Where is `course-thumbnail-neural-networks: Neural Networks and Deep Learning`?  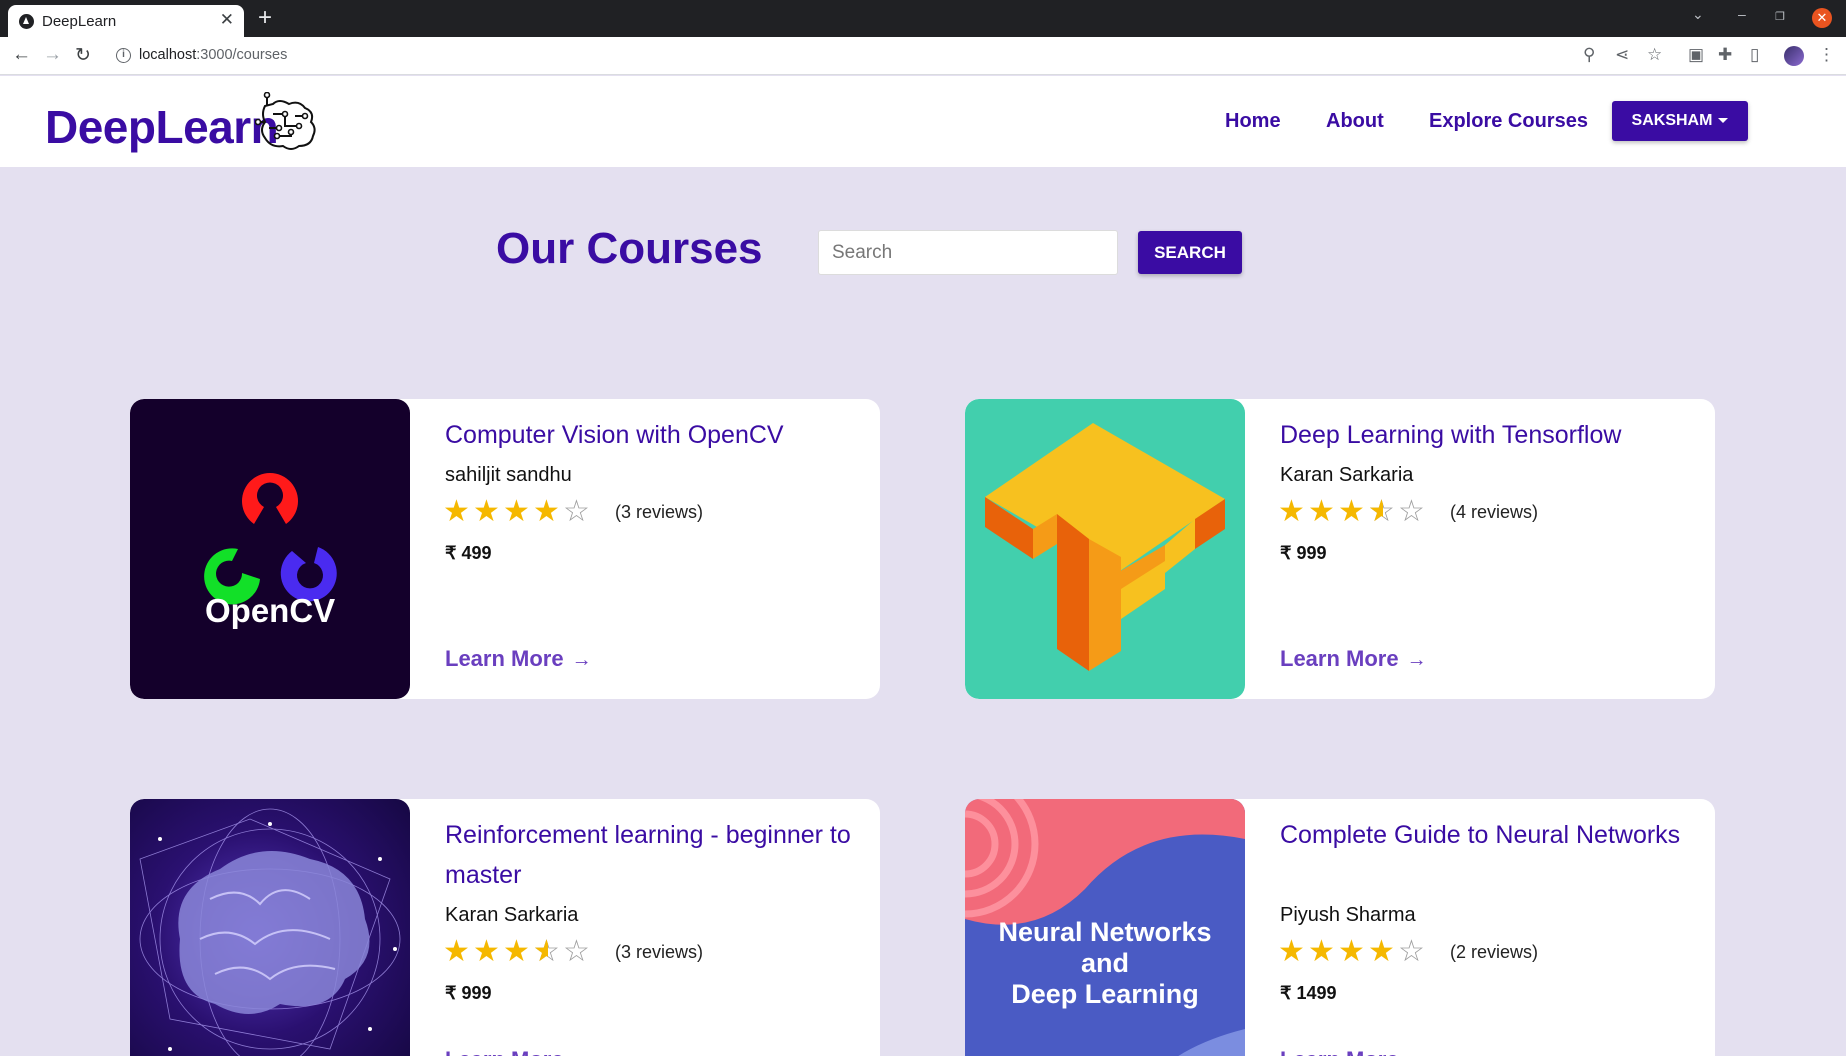 course-thumbnail-neural-networks: Neural Networks and Deep Learning is located at coordinates (1105, 927).